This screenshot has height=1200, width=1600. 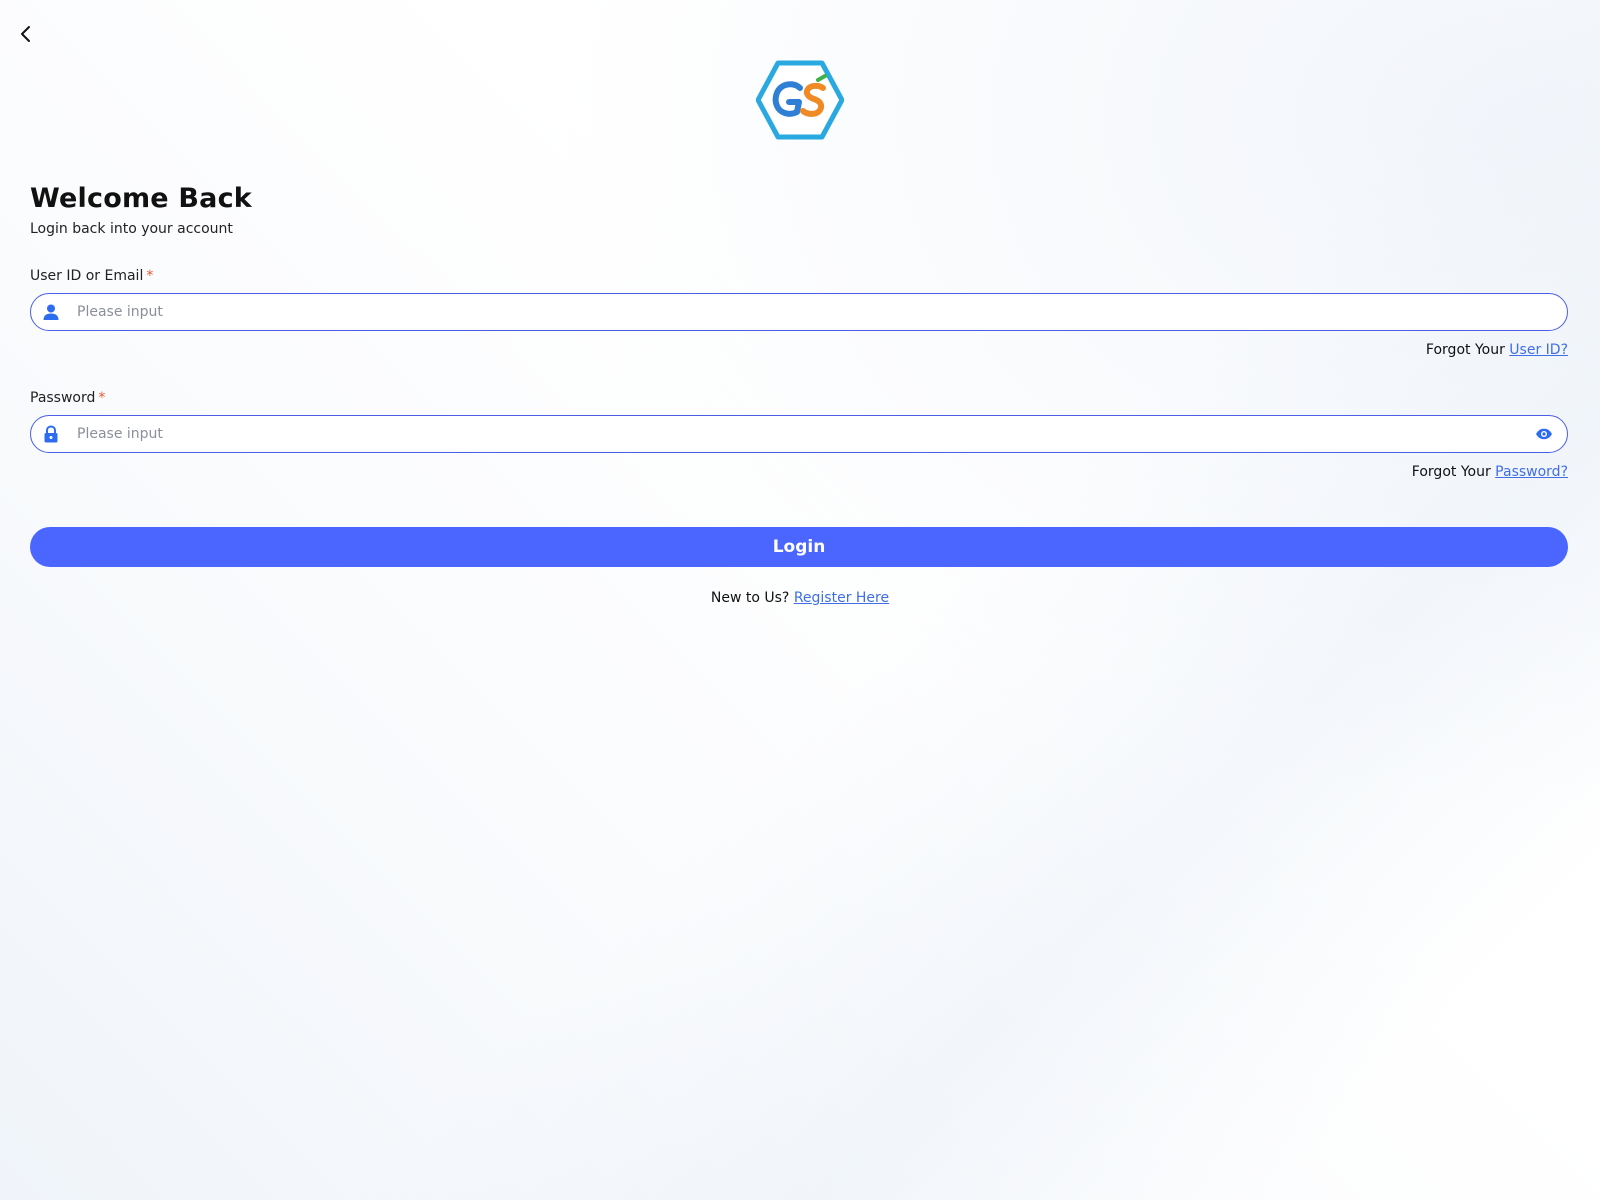 I want to click on brand-logo, so click(x=800, y=100).